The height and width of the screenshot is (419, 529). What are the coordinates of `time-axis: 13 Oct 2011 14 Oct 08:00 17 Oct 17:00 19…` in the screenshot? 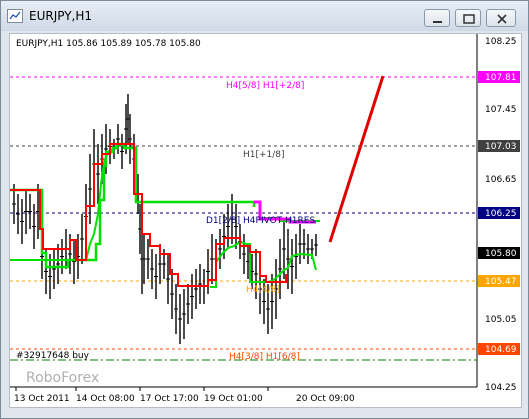 It's located at (184, 395).